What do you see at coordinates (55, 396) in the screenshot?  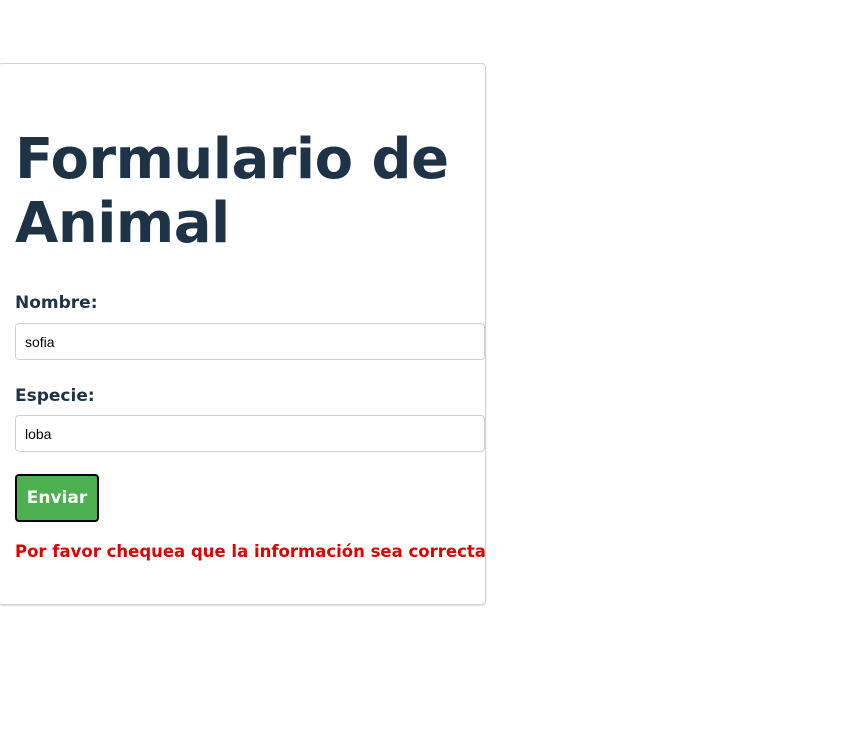 I see `especie-label: Especie:` at bounding box center [55, 396].